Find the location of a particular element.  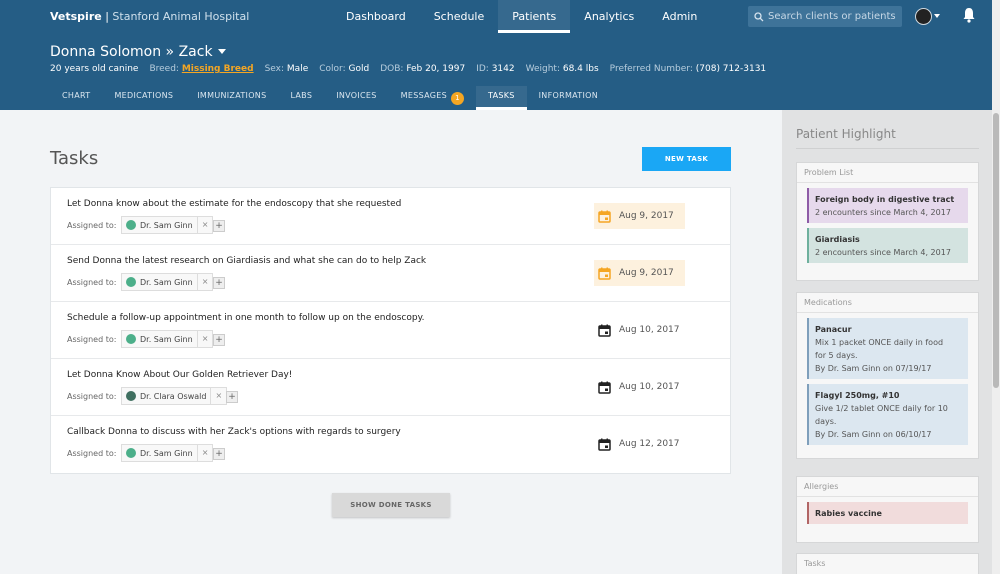

scrollbar is located at coordinates (996, 287).